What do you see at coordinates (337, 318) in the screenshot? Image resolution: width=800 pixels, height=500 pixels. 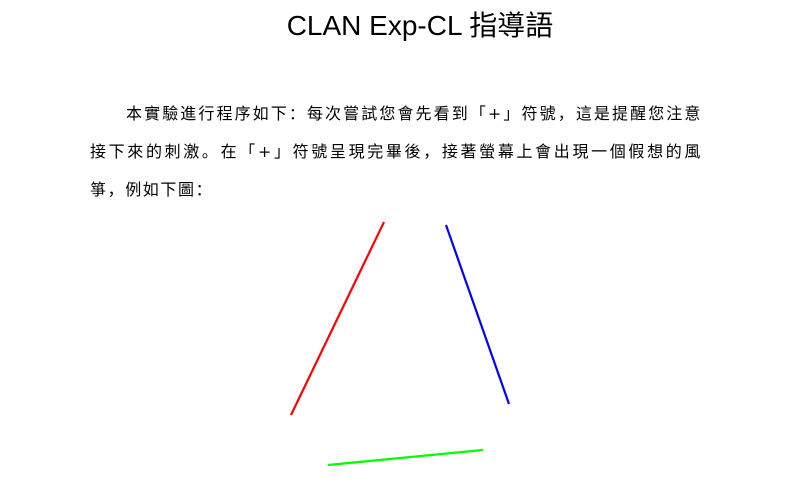 I see `kite-left-red-line` at bounding box center [337, 318].